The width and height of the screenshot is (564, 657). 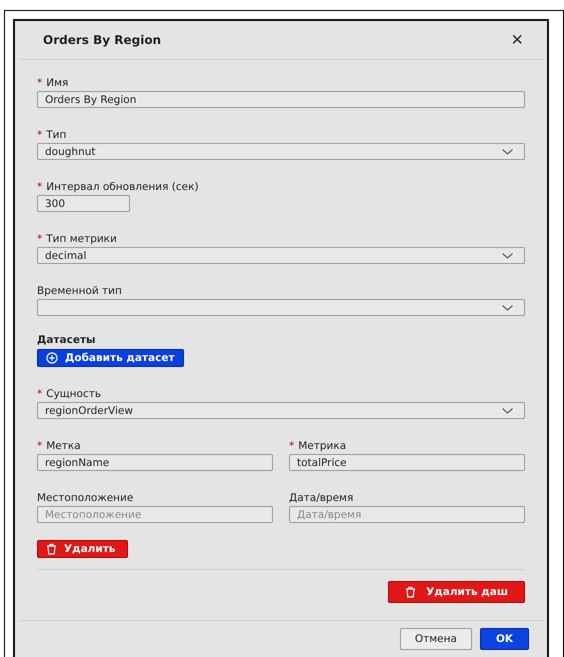 I want to click on add-dataset-button: Добавить датасет, so click(x=110, y=358).